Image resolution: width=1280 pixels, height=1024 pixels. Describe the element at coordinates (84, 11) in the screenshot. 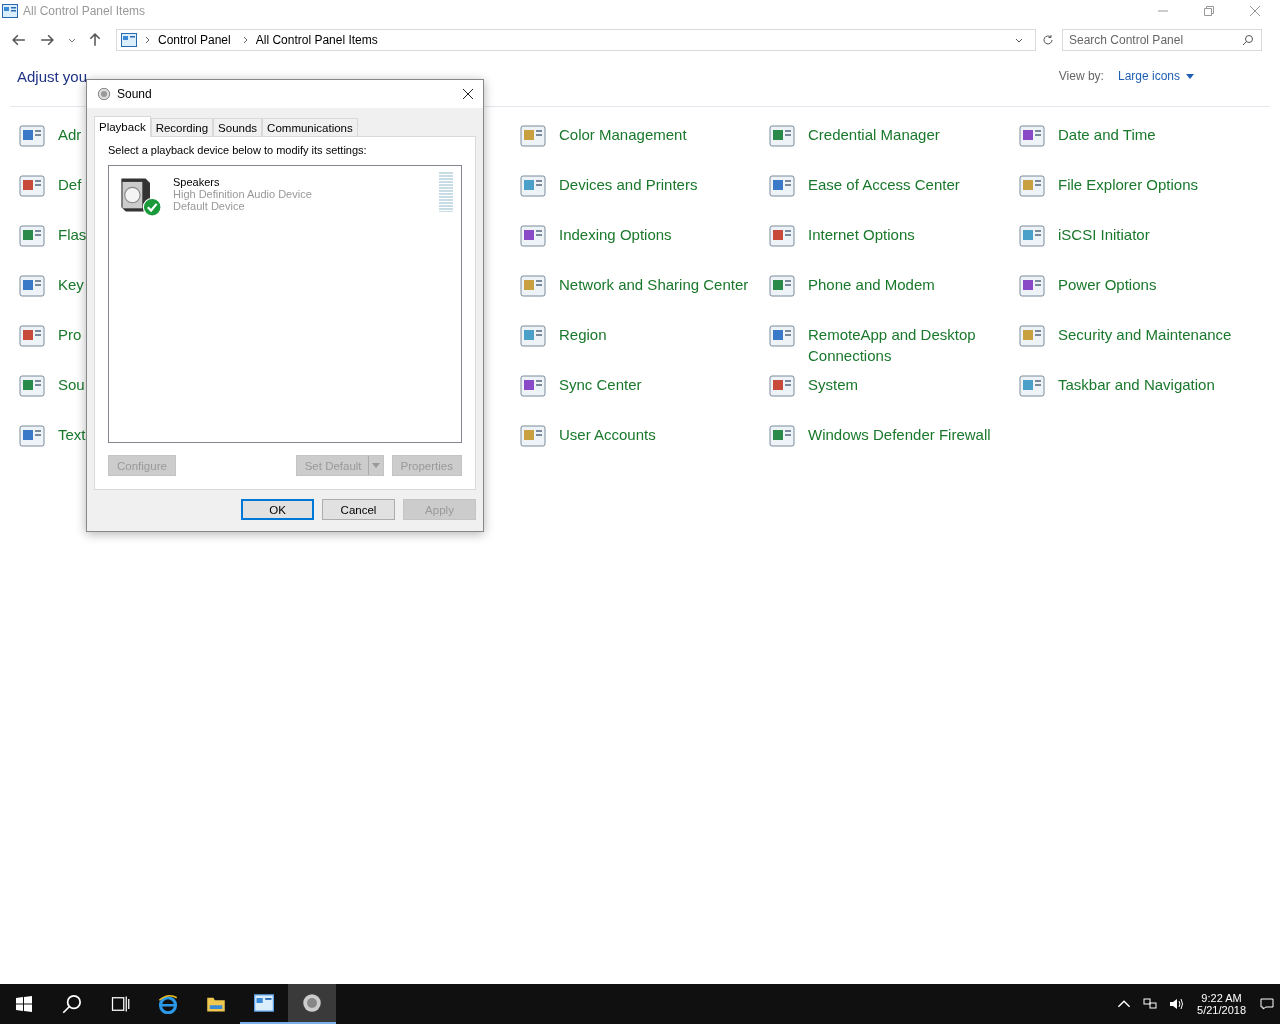

I see `window-title: All Control Panel Items` at that location.